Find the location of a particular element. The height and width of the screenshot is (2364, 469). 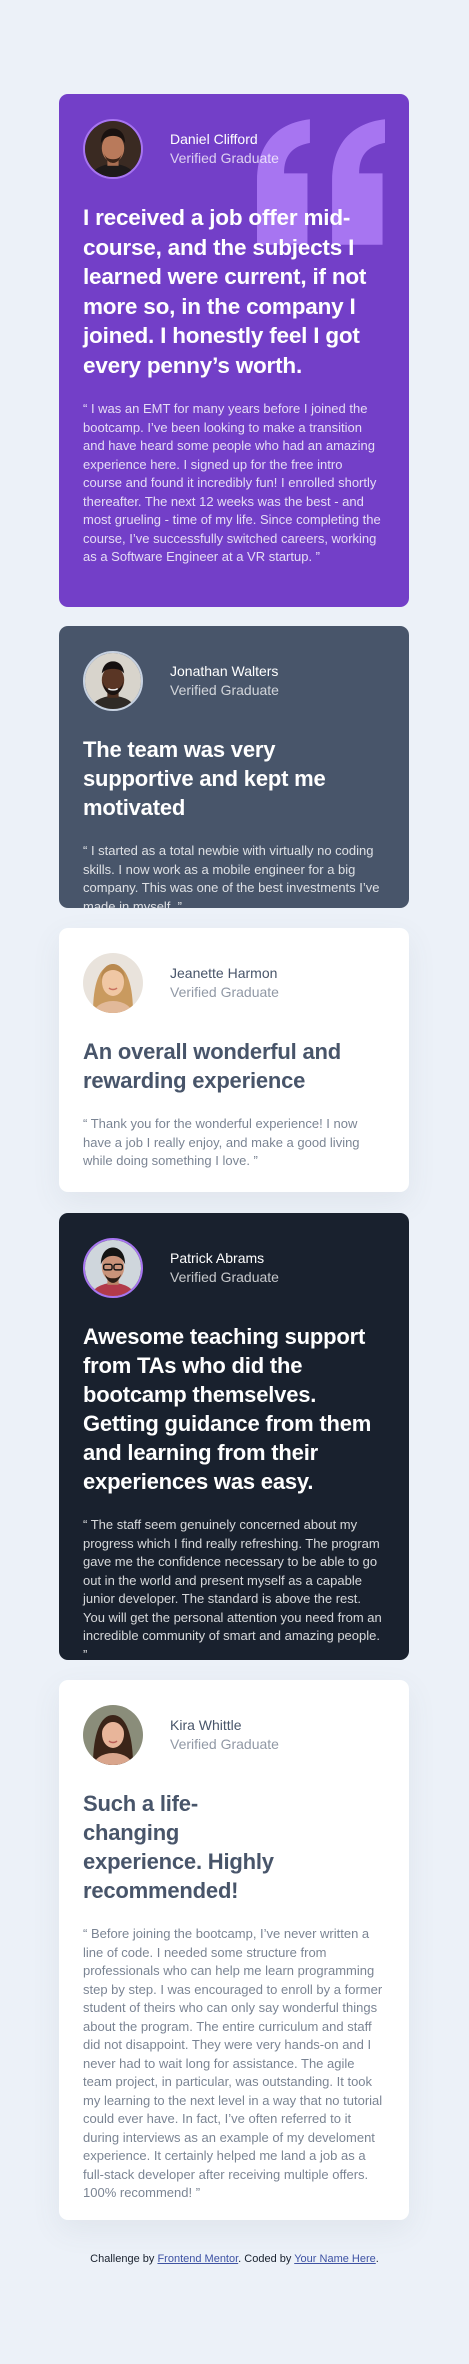

avatar-patrick-icon is located at coordinates (113, 1268).